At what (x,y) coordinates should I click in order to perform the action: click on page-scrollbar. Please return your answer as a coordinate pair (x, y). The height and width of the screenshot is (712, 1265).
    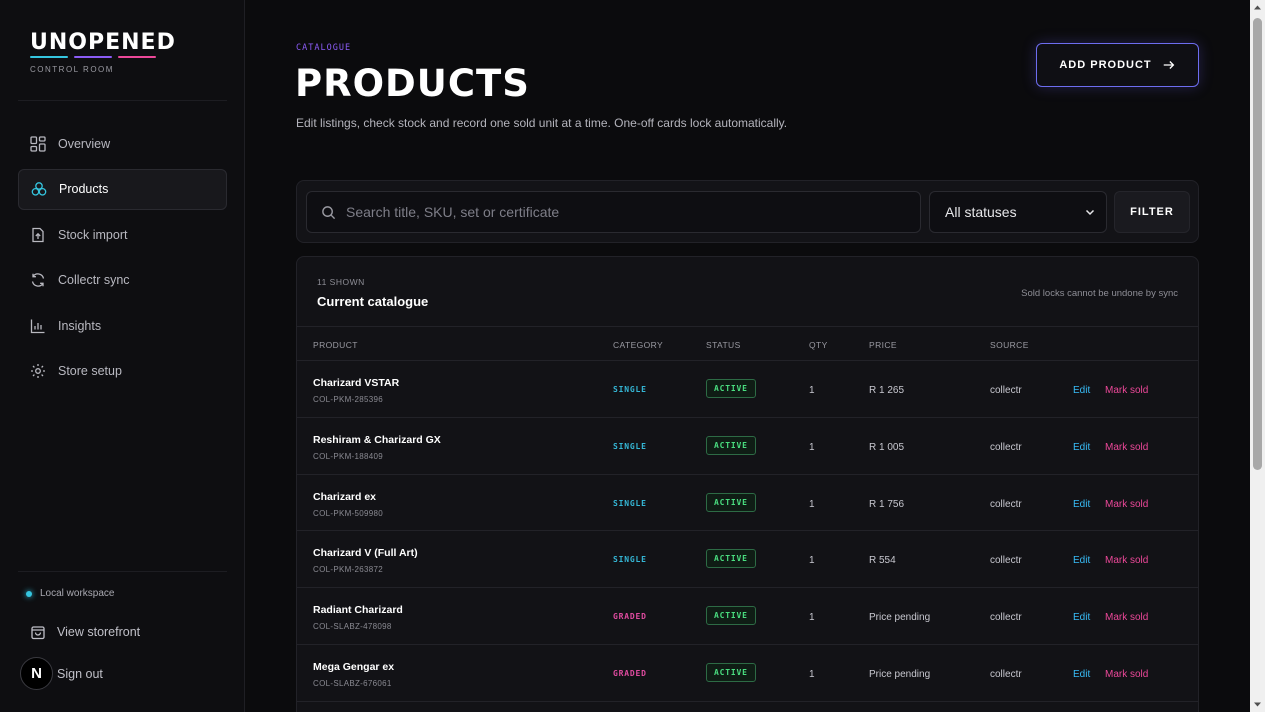
    Looking at the image, I should click on (1257, 356).